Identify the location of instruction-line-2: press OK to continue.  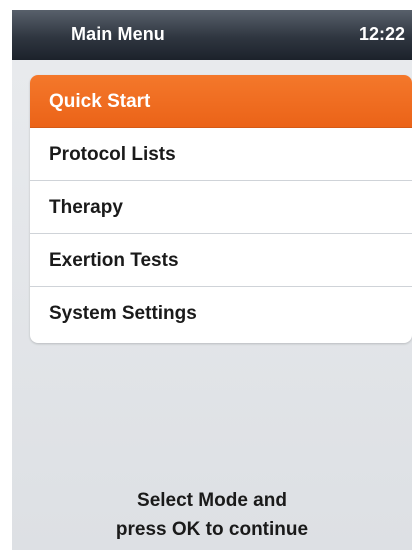
(212, 529).